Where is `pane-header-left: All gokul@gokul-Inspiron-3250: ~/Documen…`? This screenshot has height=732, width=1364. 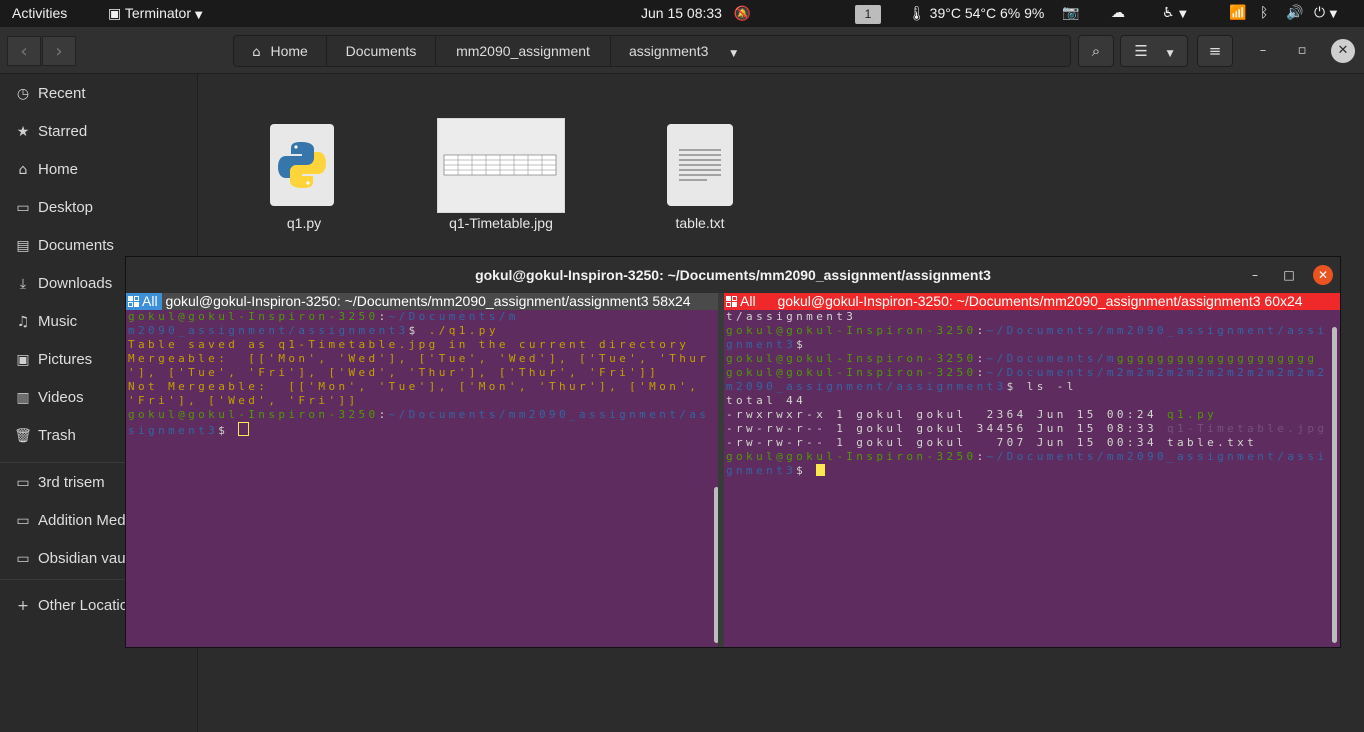
pane-header-left: All gokul@gokul-Inspiron-3250: ~/Documen… is located at coordinates (422, 301).